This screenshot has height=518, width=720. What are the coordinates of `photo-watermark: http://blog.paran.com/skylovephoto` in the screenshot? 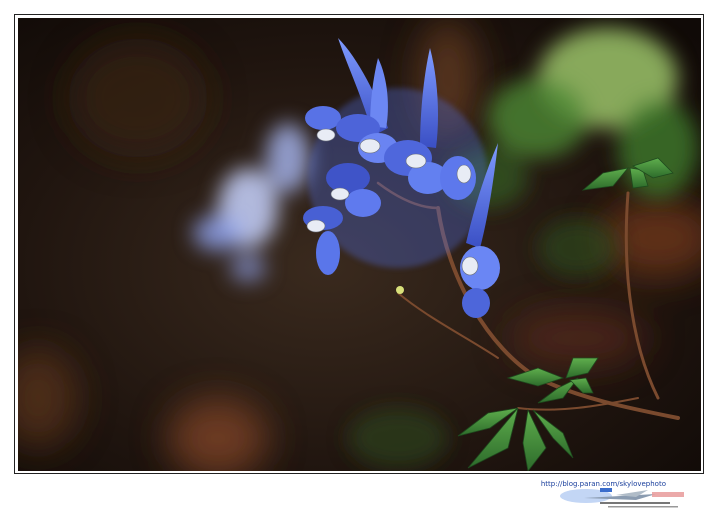 It's located at (618, 496).